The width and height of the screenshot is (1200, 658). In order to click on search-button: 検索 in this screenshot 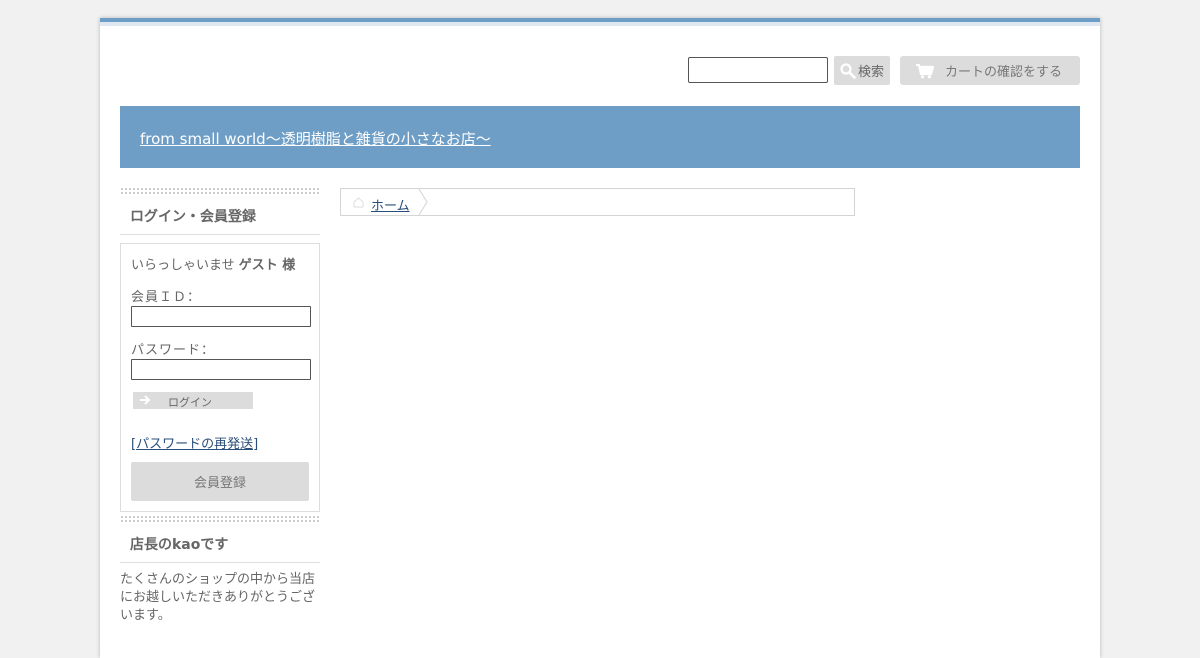, I will do `click(862, 70)`.